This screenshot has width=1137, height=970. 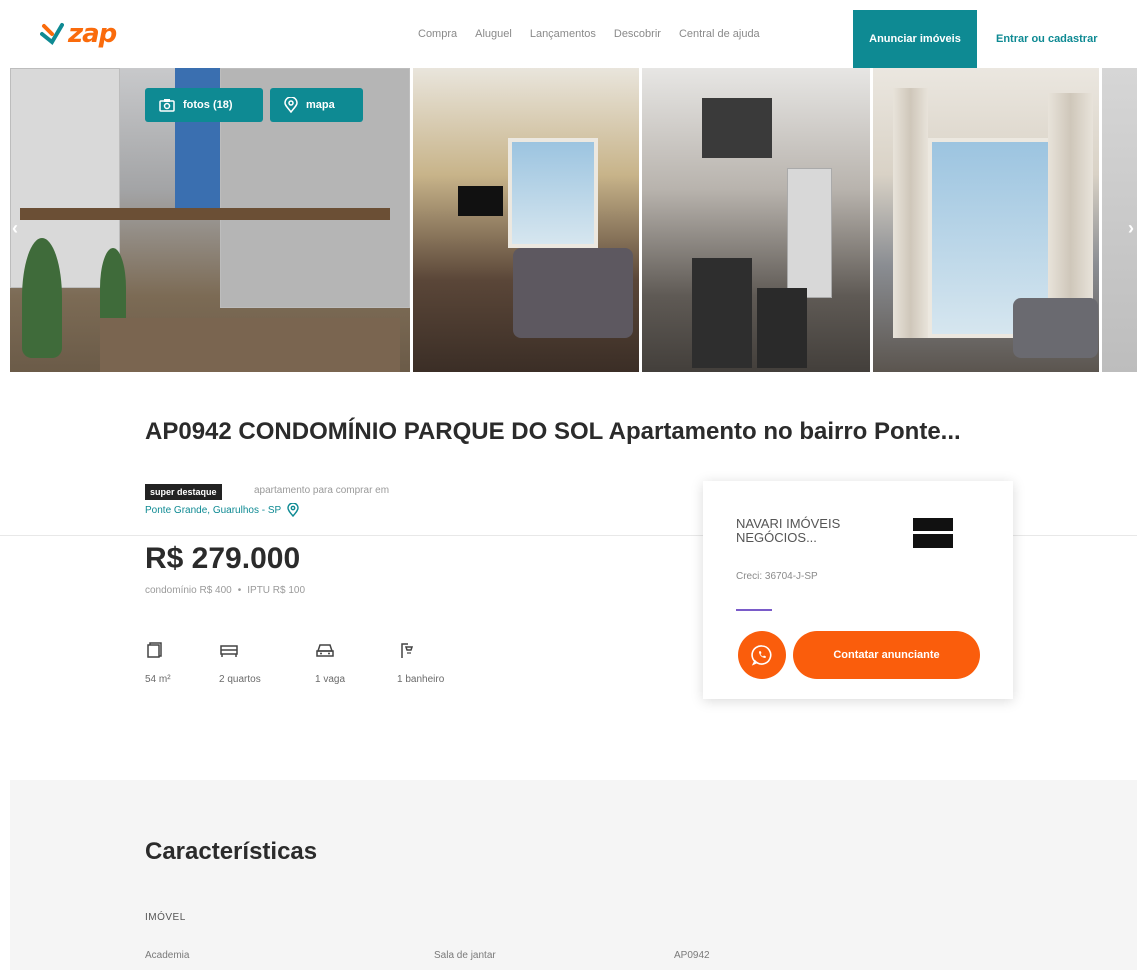 I want to click on building-shape, so click(x=65, y=178).